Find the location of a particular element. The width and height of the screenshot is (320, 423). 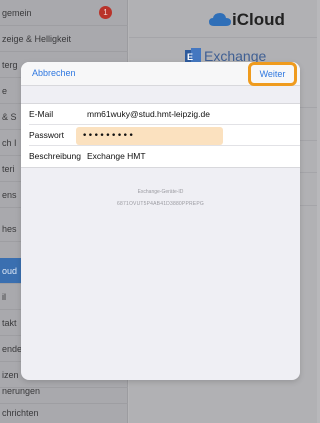

sidebar-item-label: hes is located at coordinates (9, 229).